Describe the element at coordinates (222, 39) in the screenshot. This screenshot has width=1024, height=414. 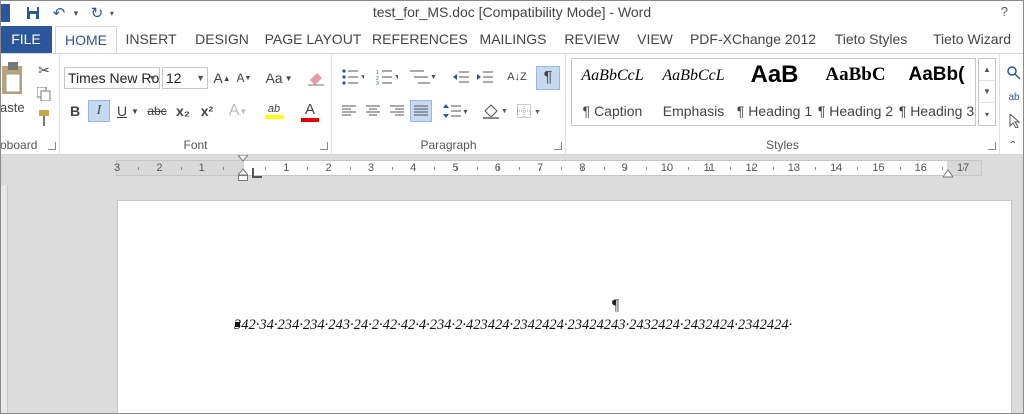
I see `tab-design: DESIGN` at that location.